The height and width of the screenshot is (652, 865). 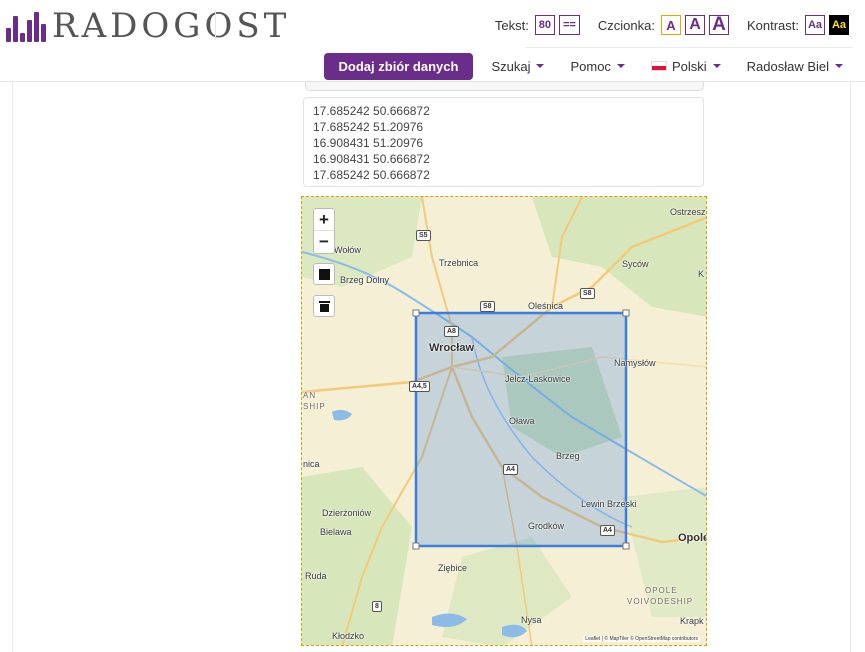 I want to click on map-label: Ziębice, so click(x=453, y=568).